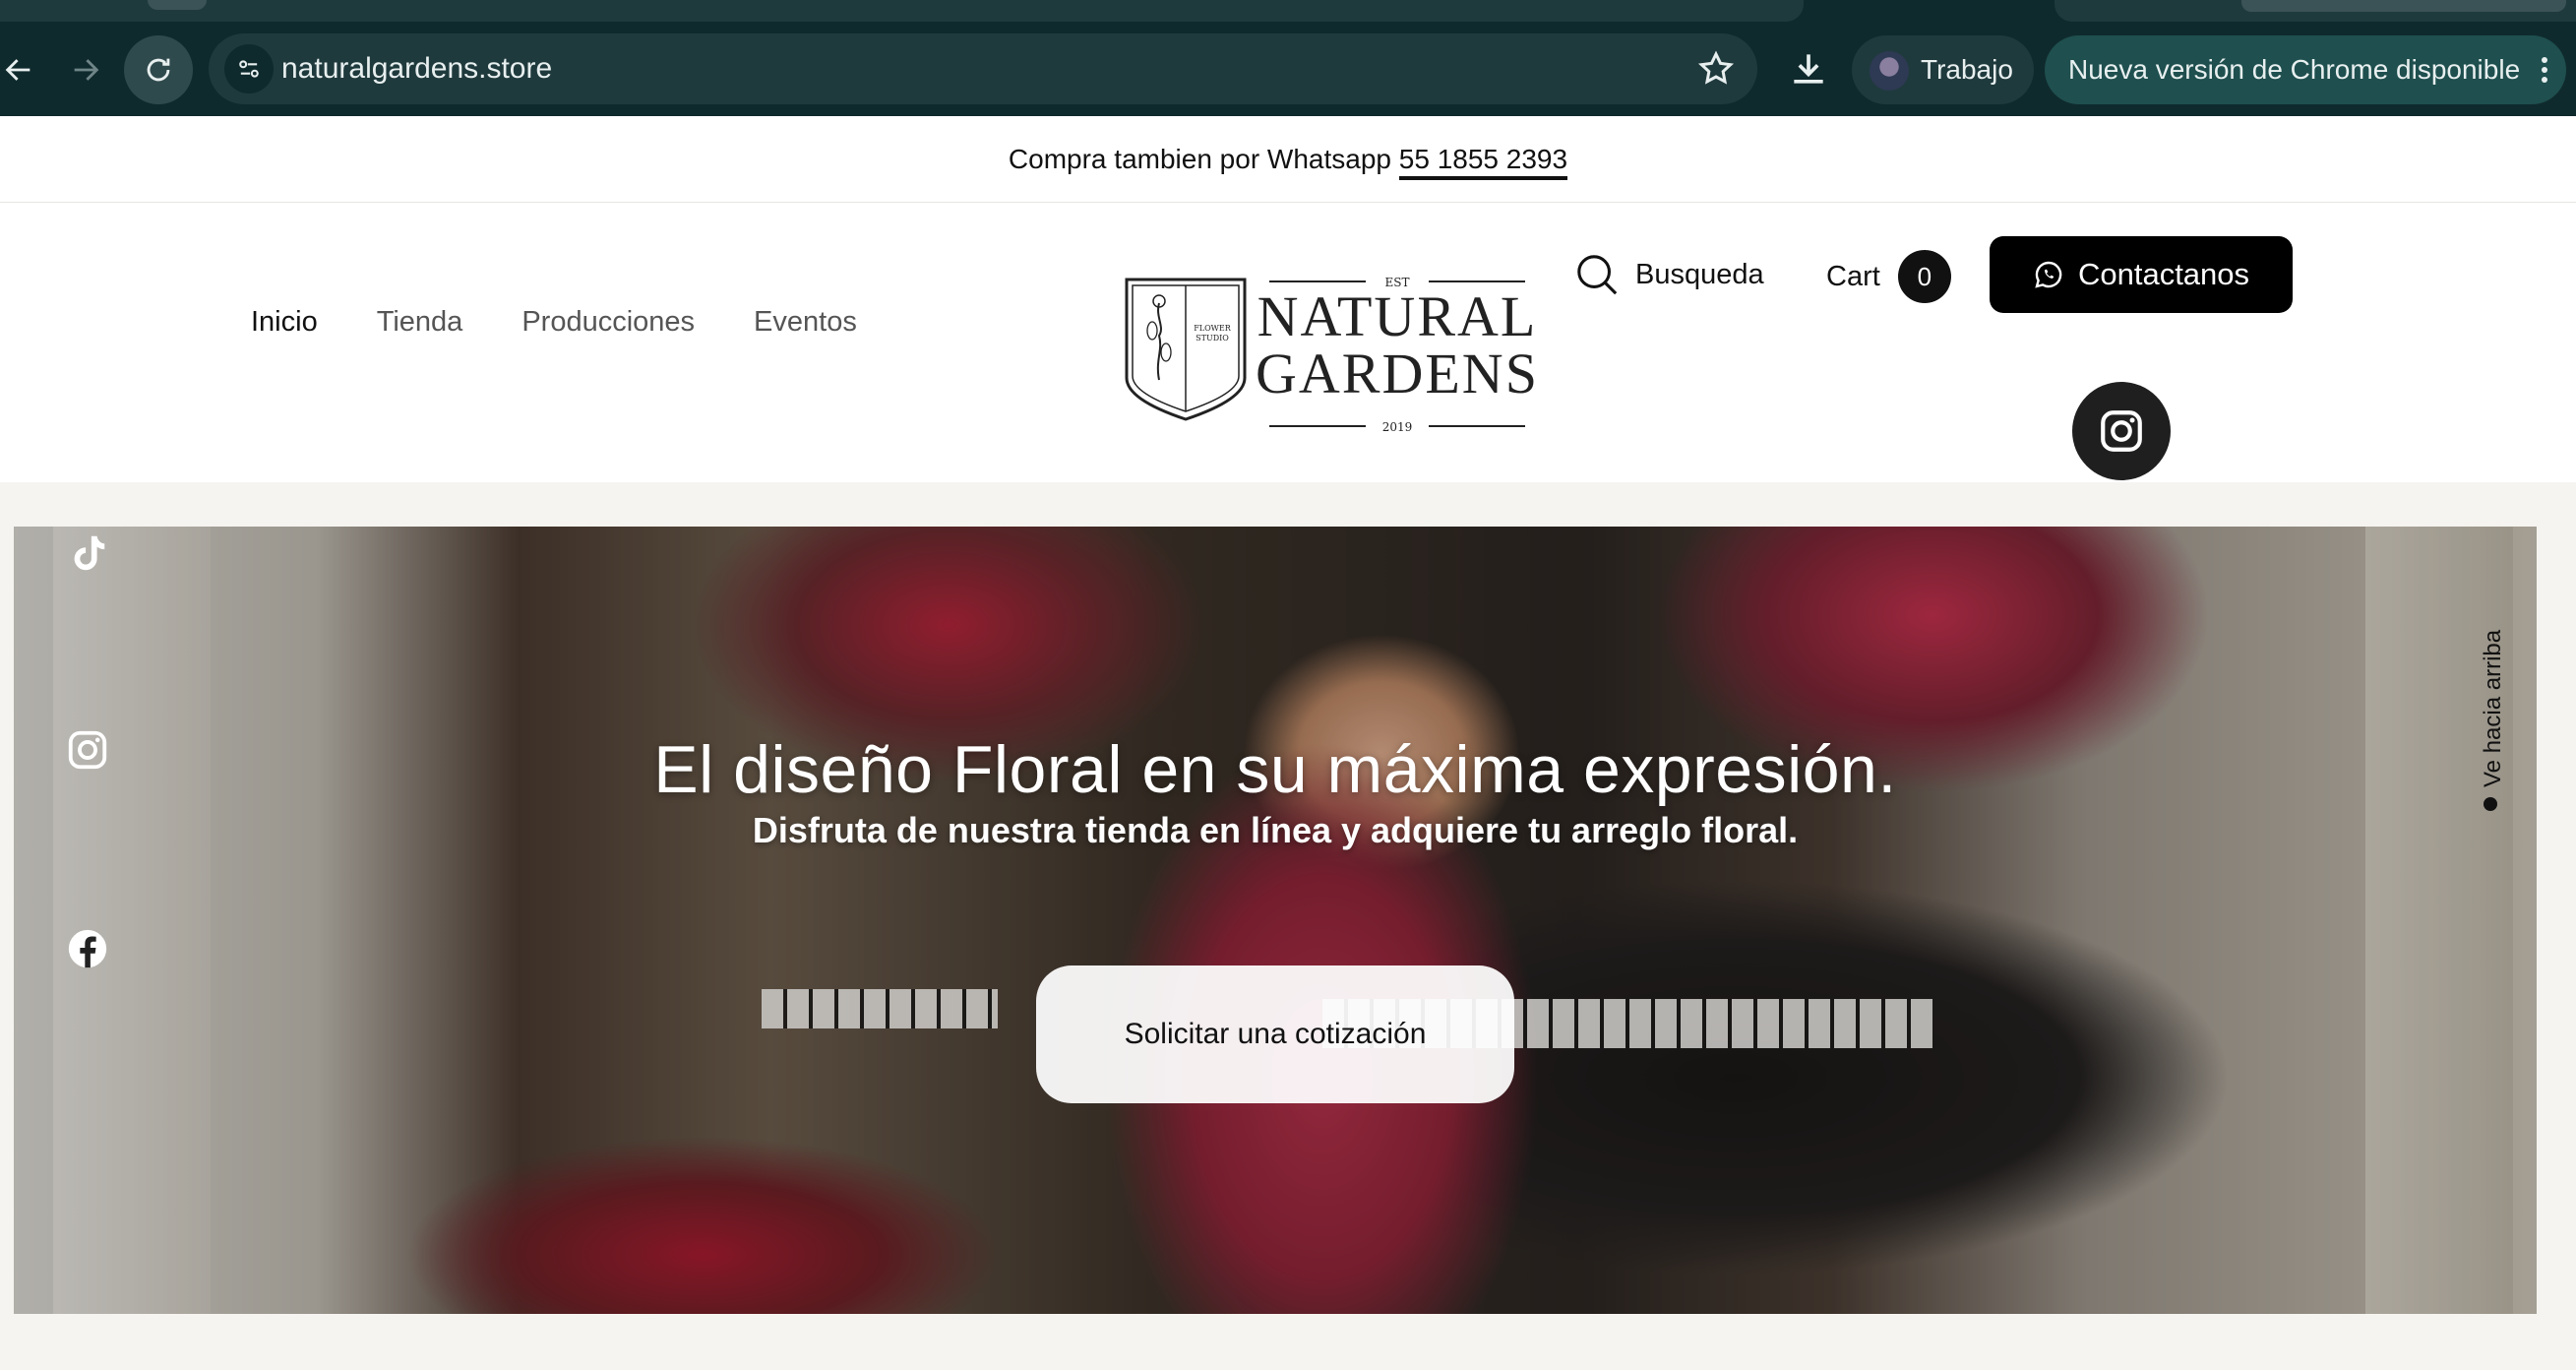  I want to click on site-info-icon, so click(249, 68).